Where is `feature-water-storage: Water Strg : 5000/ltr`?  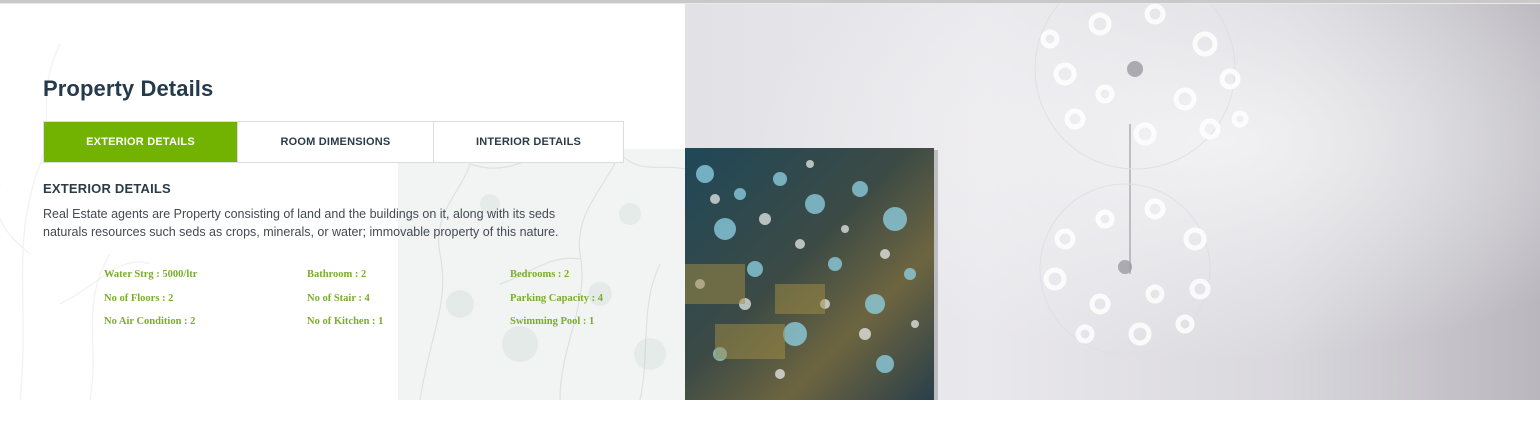
feature-water-storage: Water Strg : 5000/ltr is located at coordinates (151, 274).